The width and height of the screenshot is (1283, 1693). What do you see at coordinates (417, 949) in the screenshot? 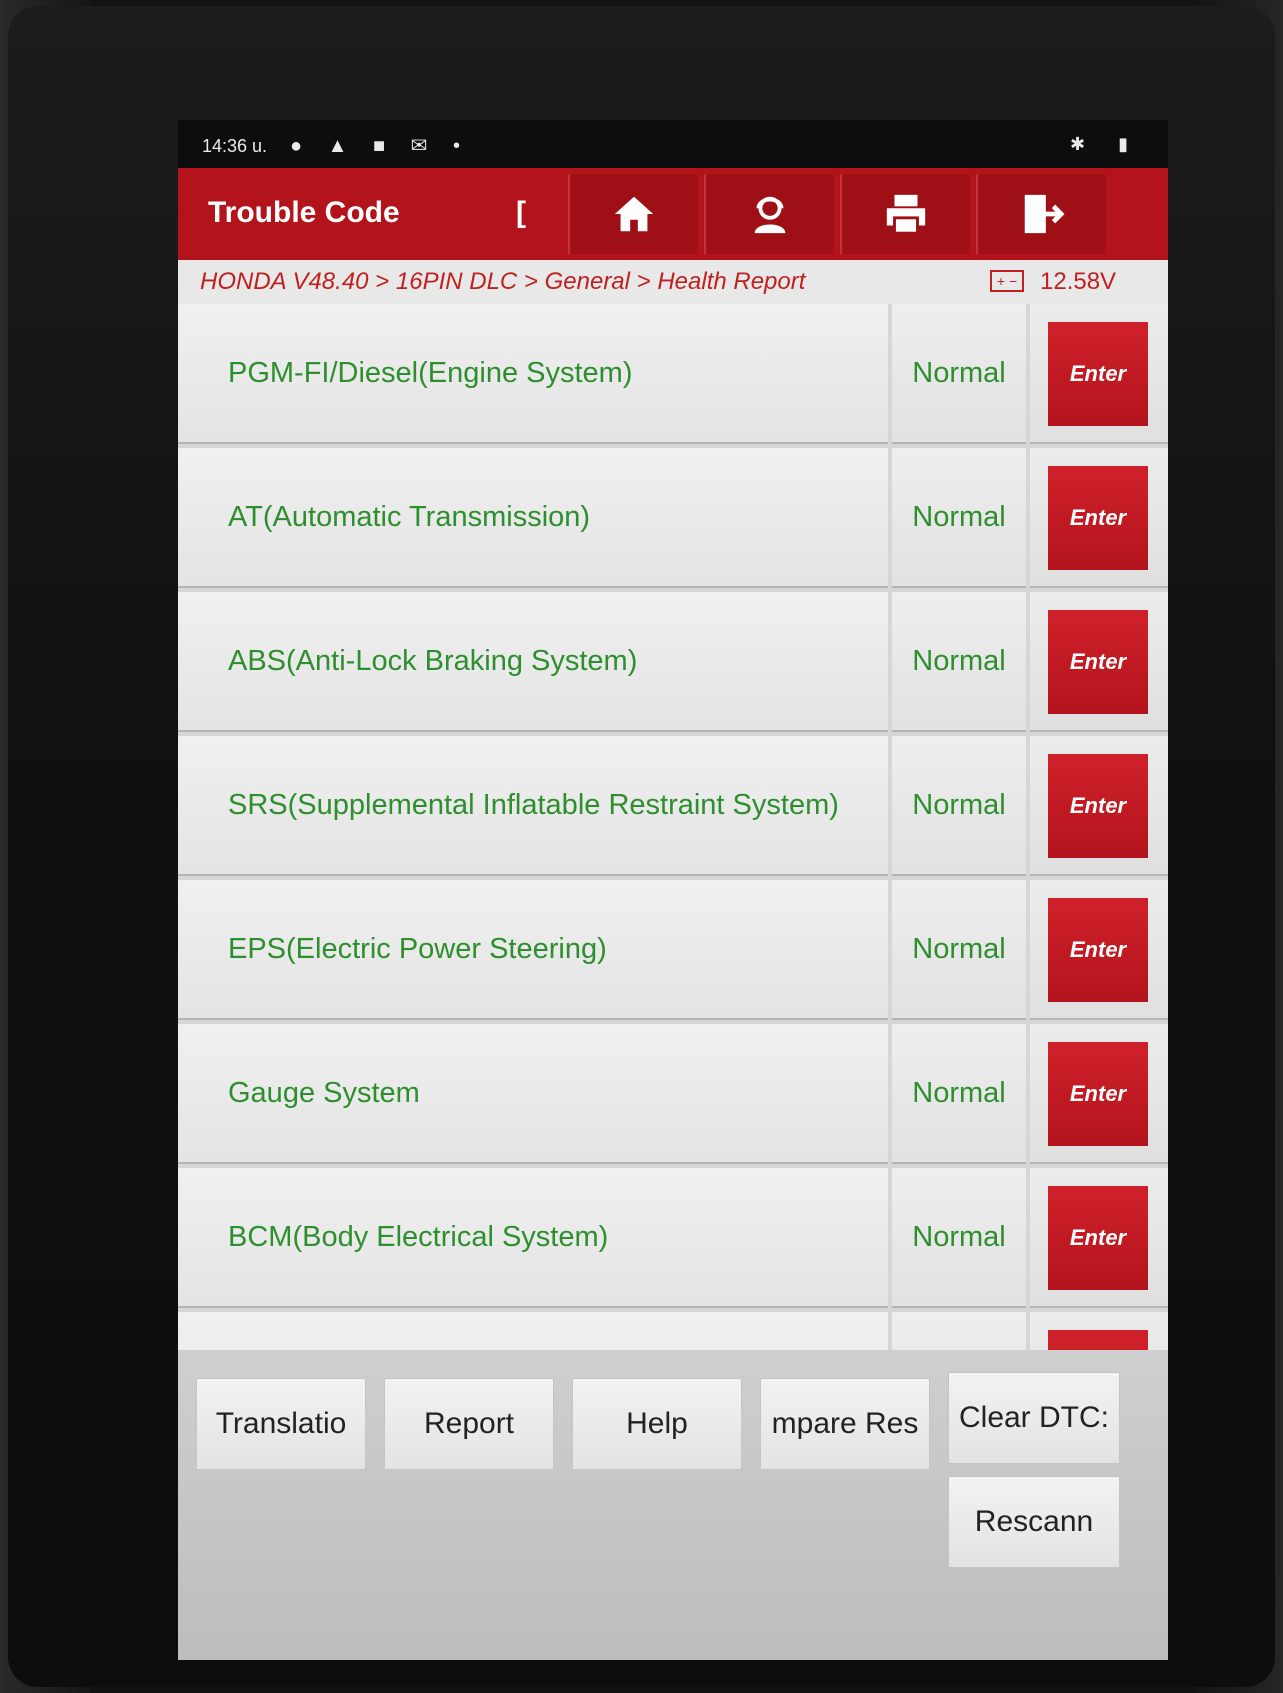
I see `system-name: EPS(Electric Power Steering)` at bounding box center [417, 949].